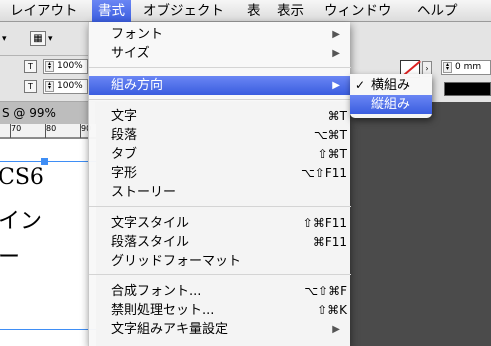 The width and height of the screenshot is (491, 346). Describe the element at coordinates (254, 11) in the screenshot. I see `menu-table: 表` at that location.